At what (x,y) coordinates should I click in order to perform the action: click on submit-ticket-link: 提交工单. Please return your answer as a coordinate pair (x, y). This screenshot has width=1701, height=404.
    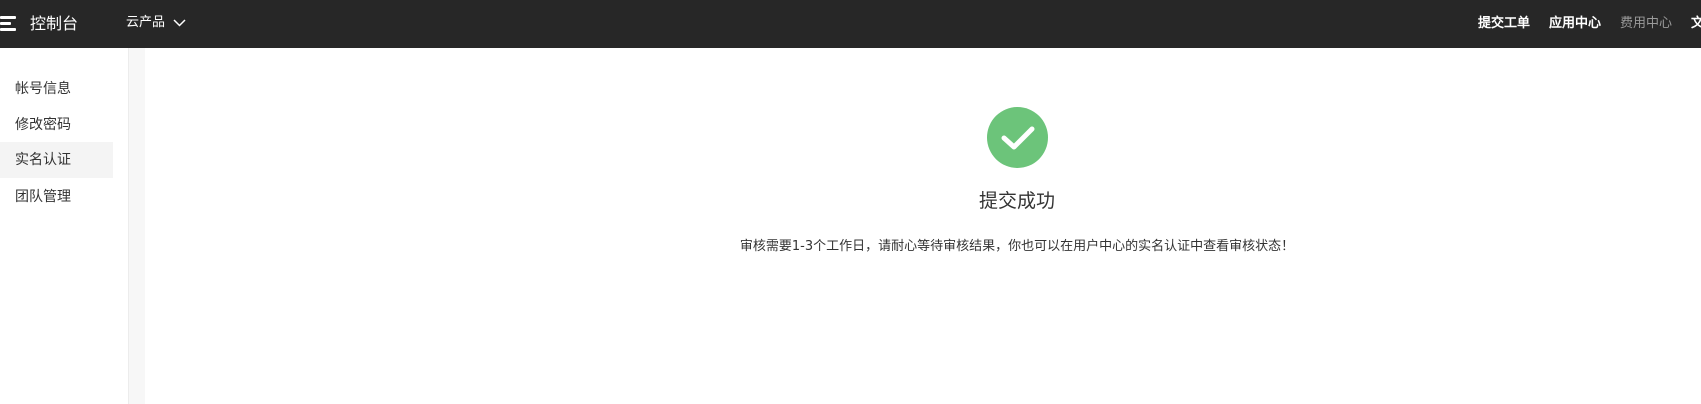
    Looking at the image, I should click on (1504, 24).